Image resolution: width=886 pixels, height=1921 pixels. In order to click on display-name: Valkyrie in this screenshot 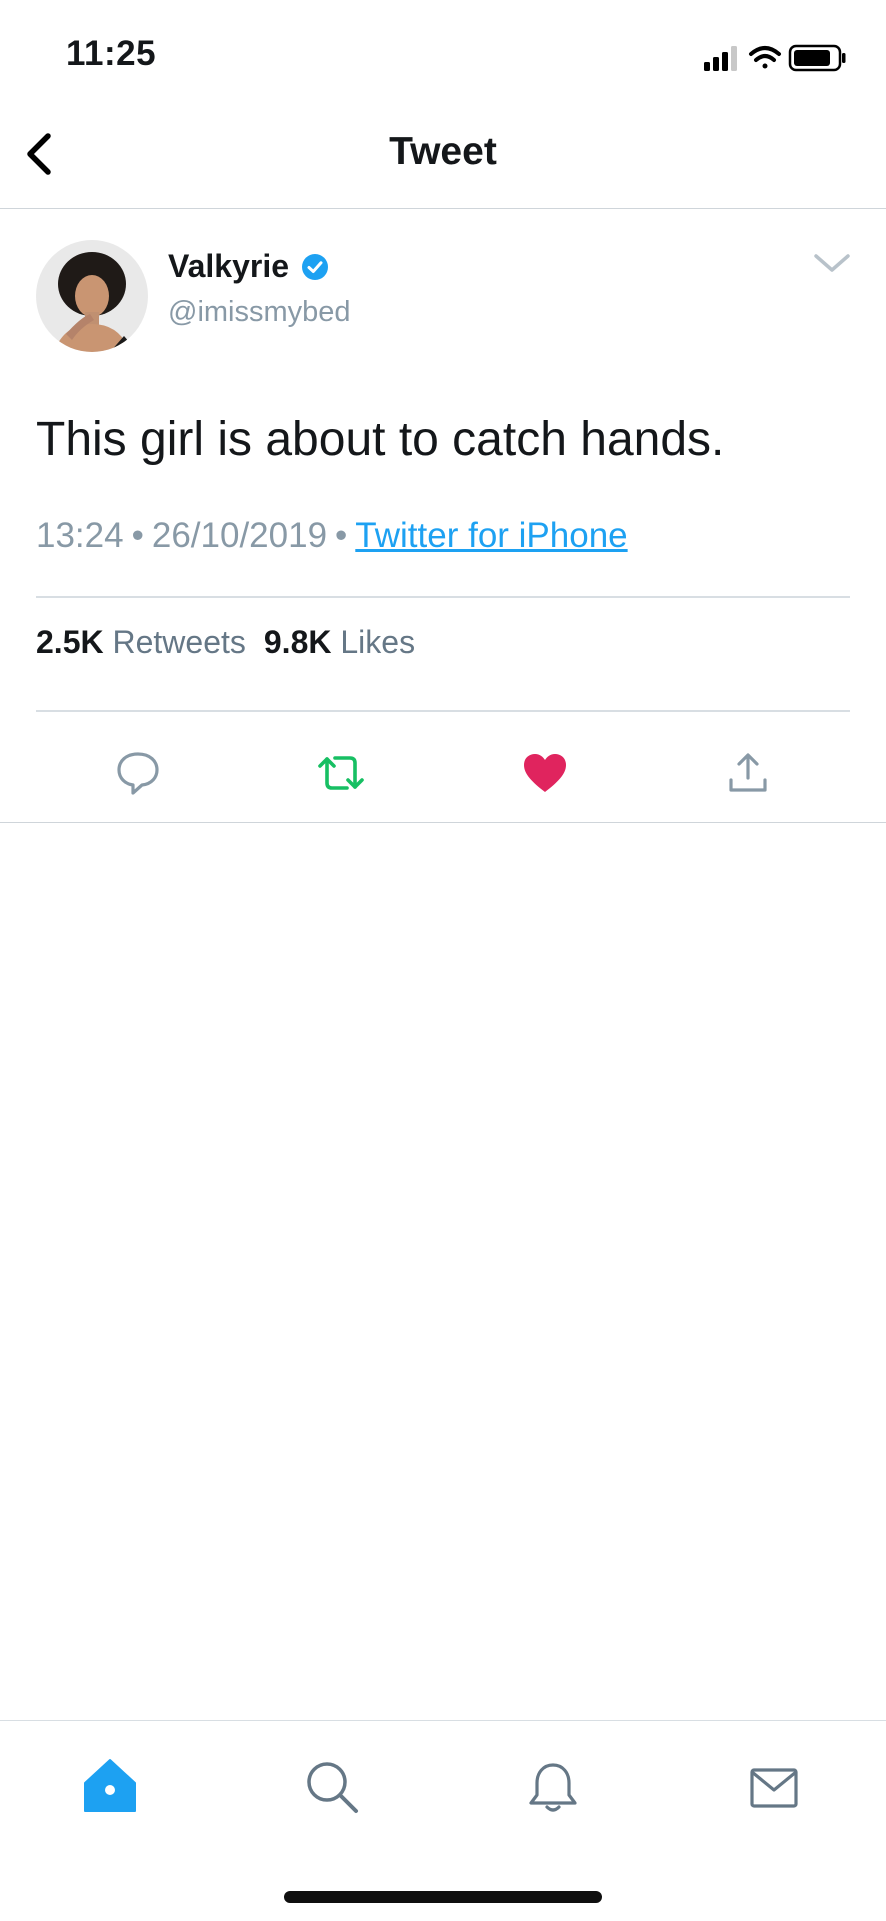, I will do `click(228, 266)`.